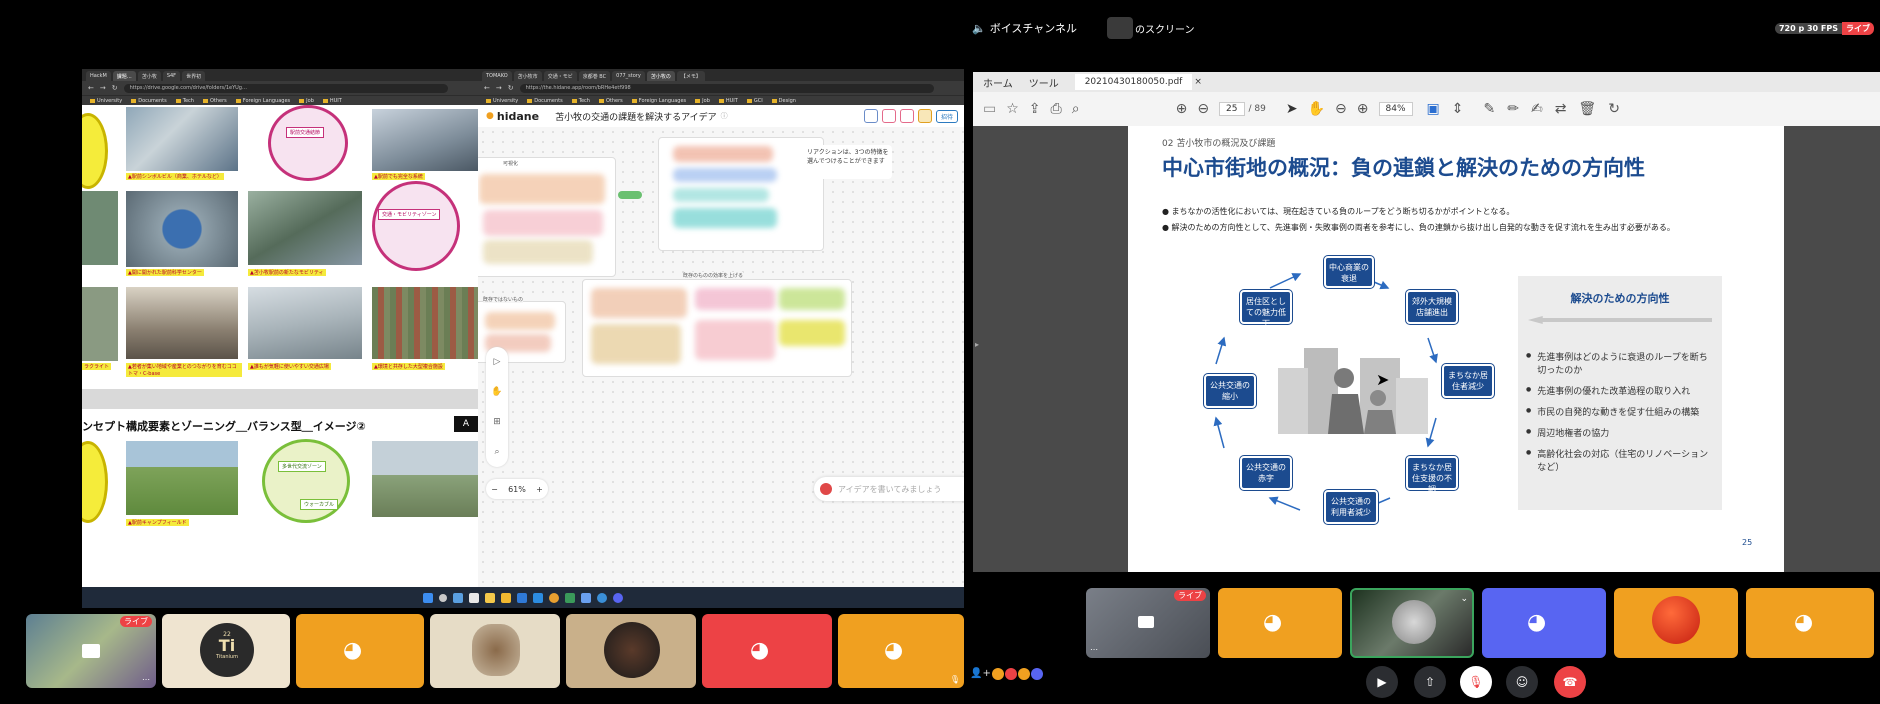 This screenshot has height=704, width=1880. Describe the element at coordinates (628, 76) in the screenshot. I see `browser-tab: 077_story` at that location.